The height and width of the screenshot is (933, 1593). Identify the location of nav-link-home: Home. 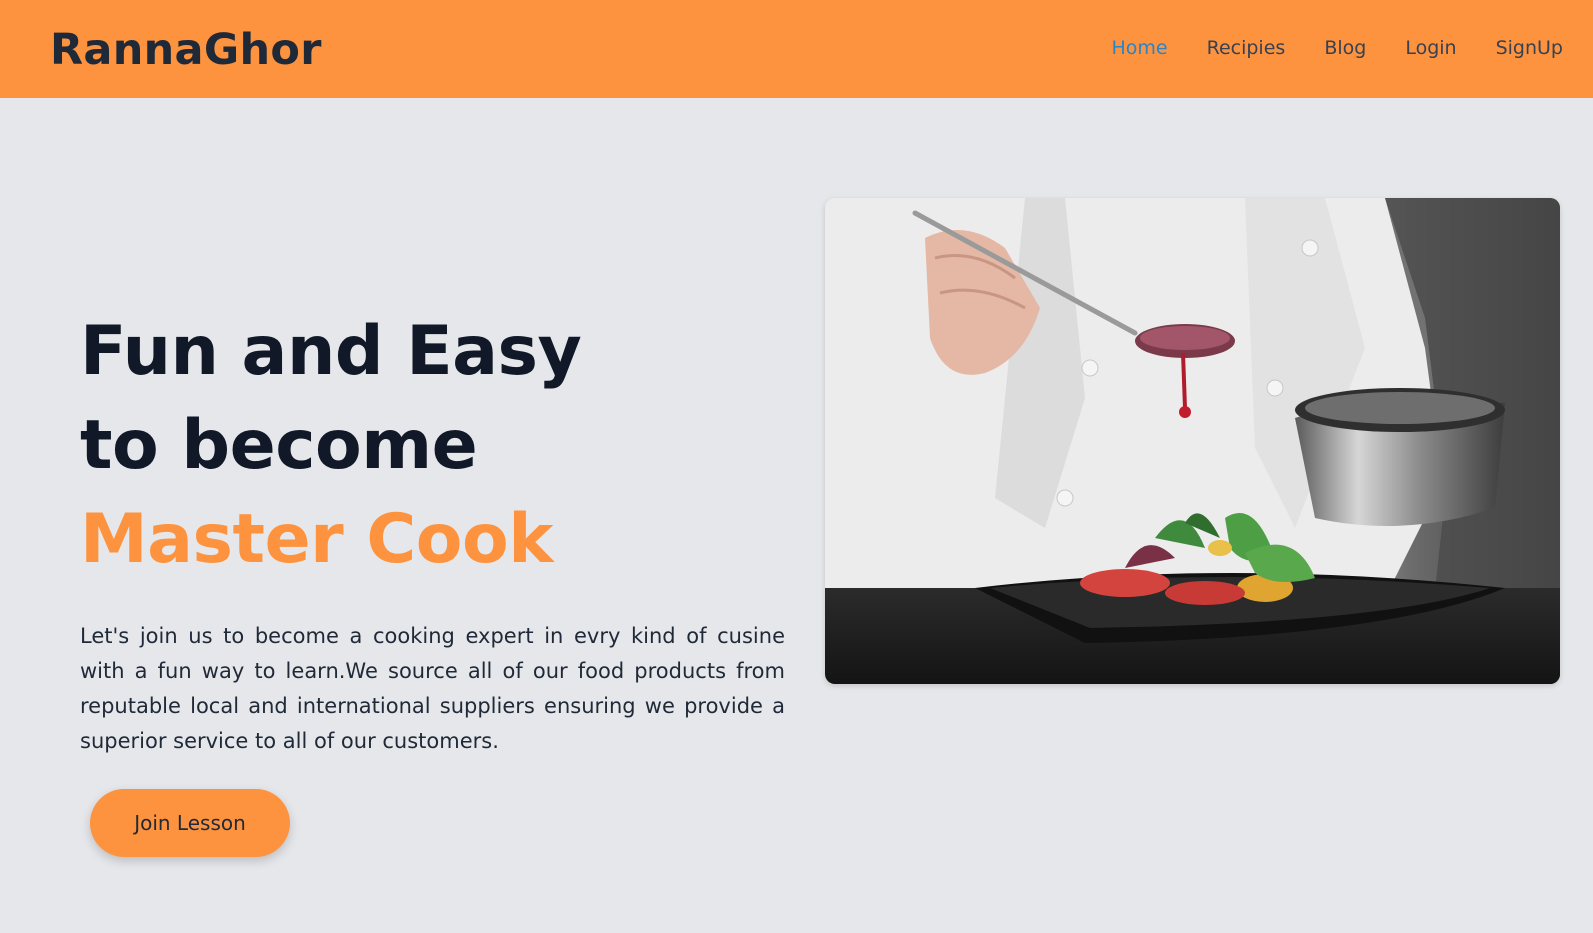
(1140, 48).